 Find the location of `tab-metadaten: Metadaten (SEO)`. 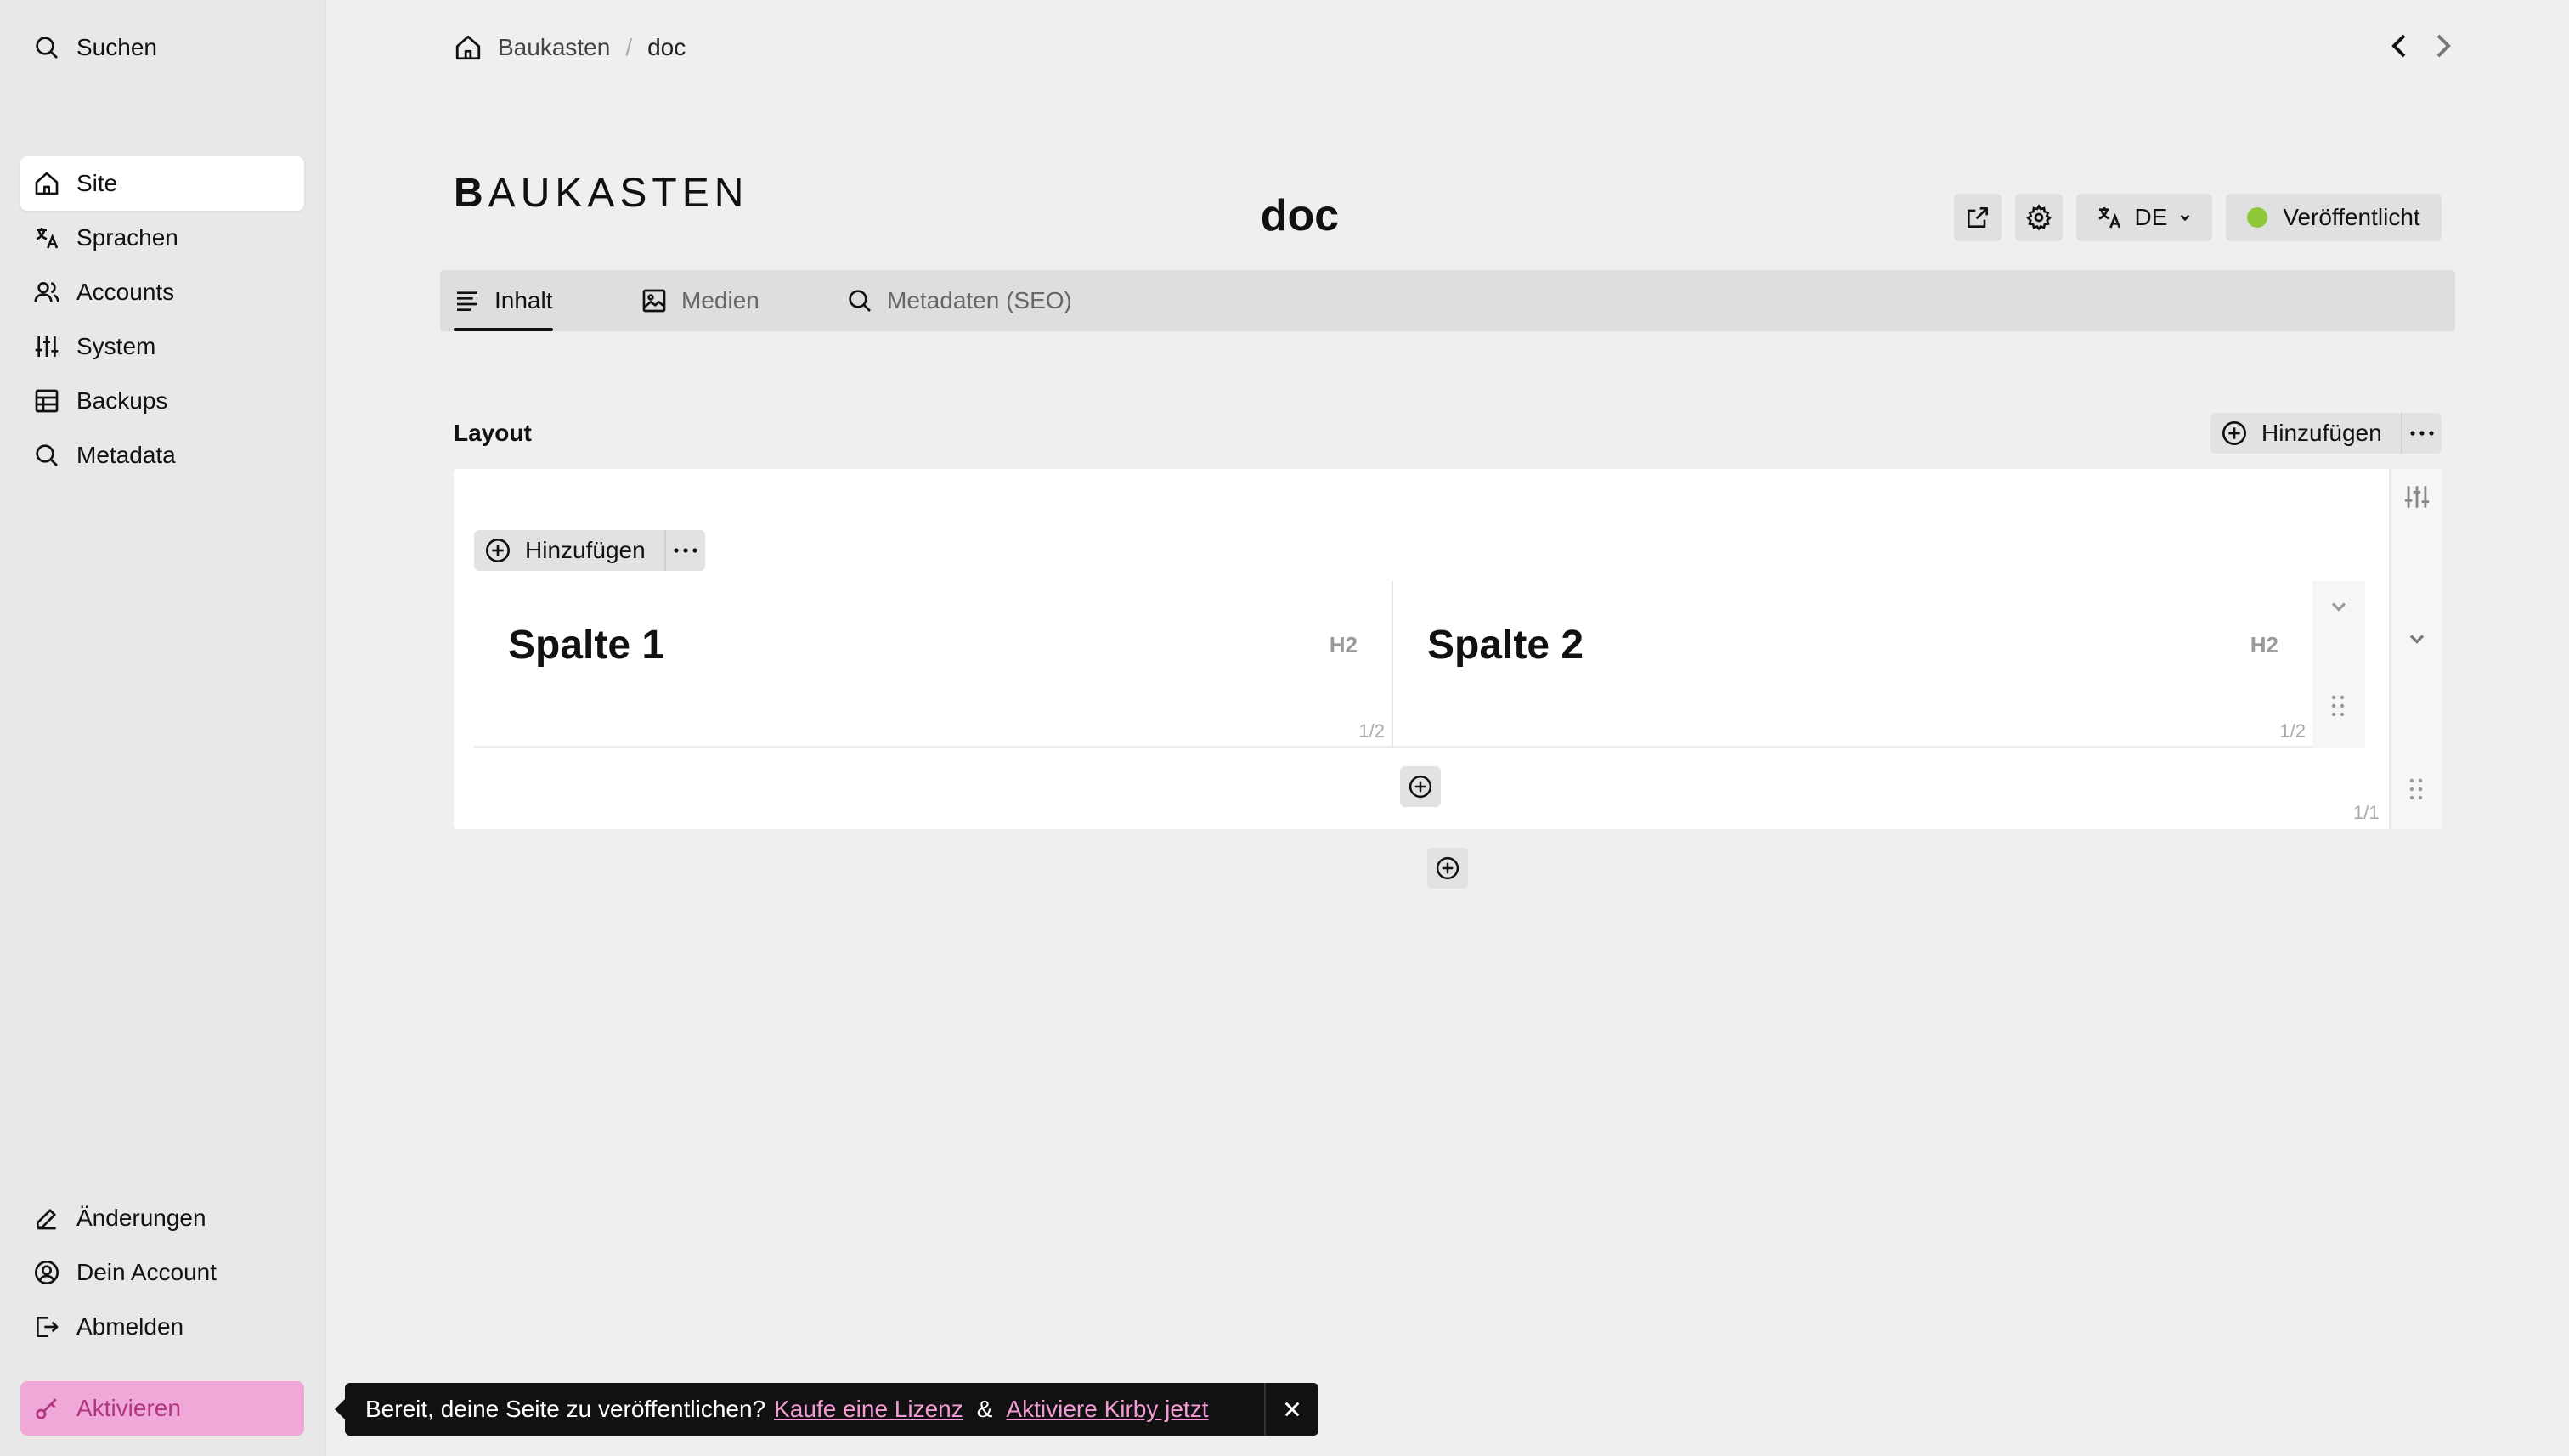

tab-metadaten: Metadaten (SEO) is located at coordinates (959, 301).